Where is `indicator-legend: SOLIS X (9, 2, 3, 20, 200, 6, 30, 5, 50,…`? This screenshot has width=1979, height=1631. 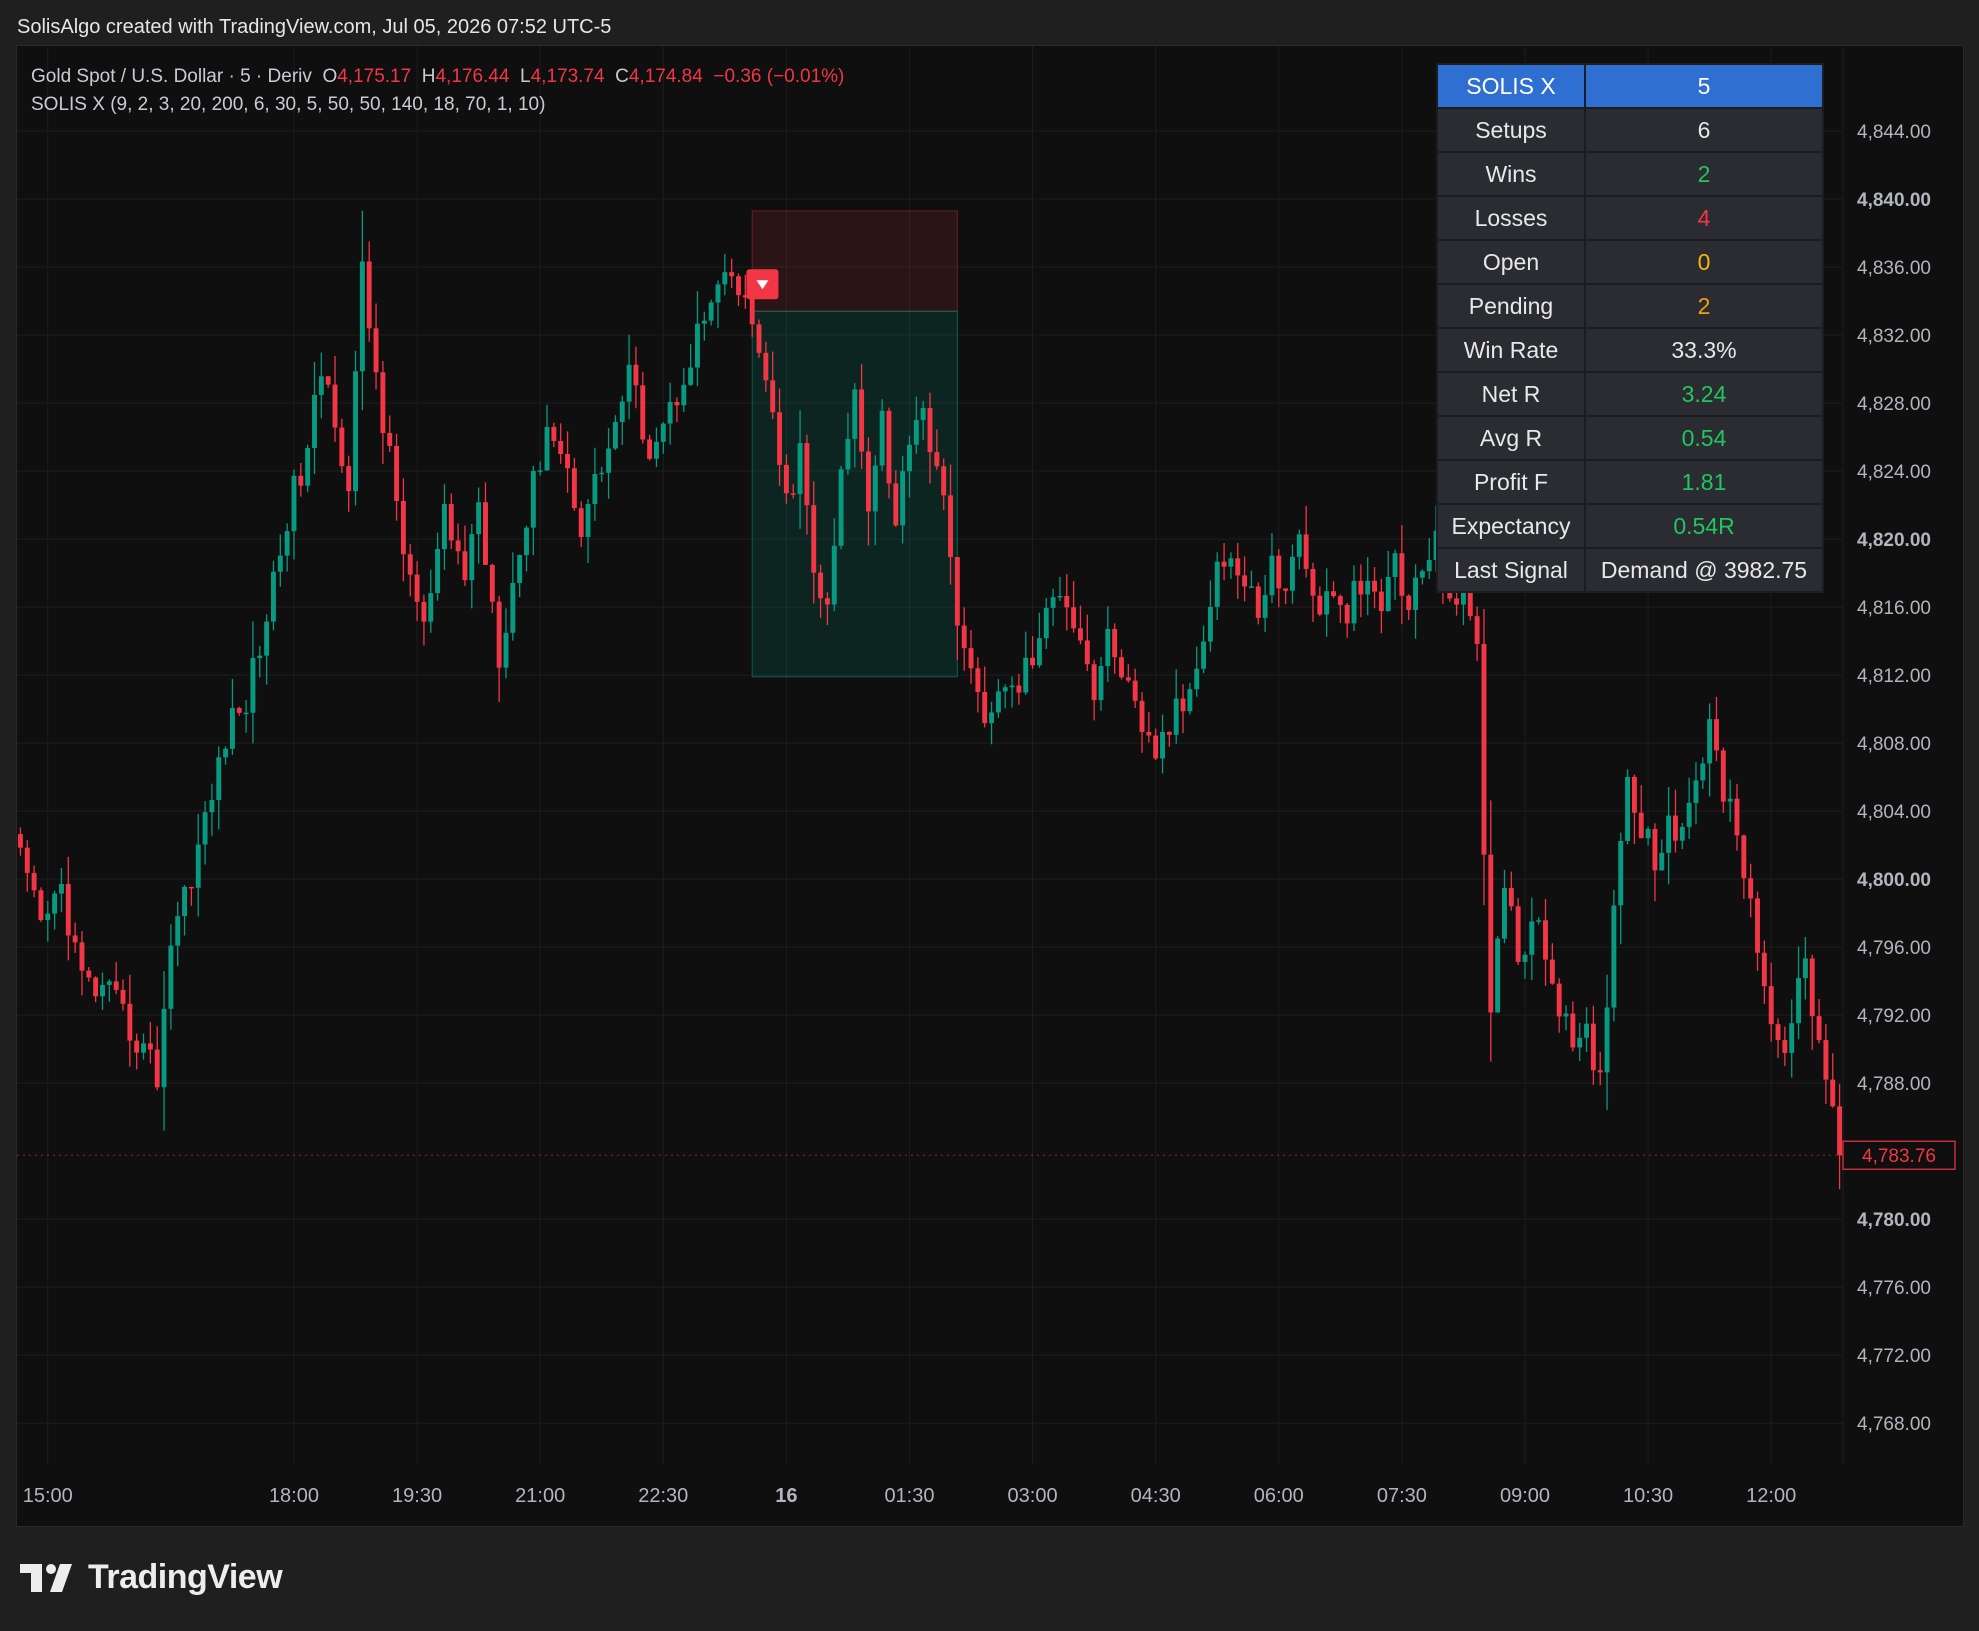 indicator-legend: SOLIS X (9, 2, 3, 20, 200, 6, 30, 5, 50,… is located at coordinates (288, 105).